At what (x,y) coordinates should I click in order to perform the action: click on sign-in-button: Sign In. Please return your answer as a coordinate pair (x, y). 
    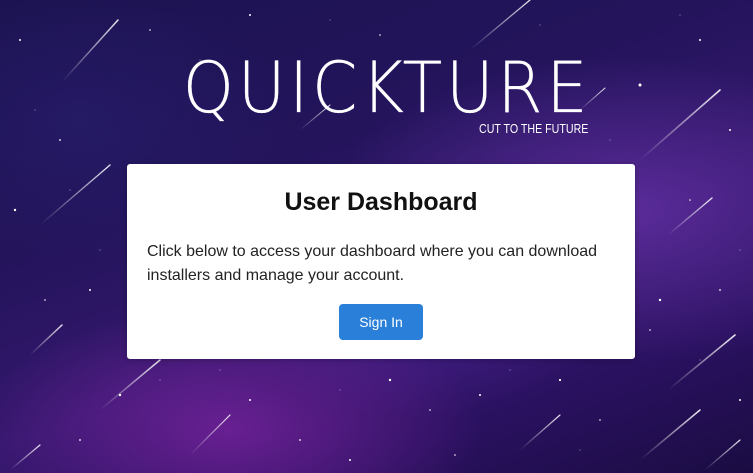
    Looking at the image, I should click on (381, 322).